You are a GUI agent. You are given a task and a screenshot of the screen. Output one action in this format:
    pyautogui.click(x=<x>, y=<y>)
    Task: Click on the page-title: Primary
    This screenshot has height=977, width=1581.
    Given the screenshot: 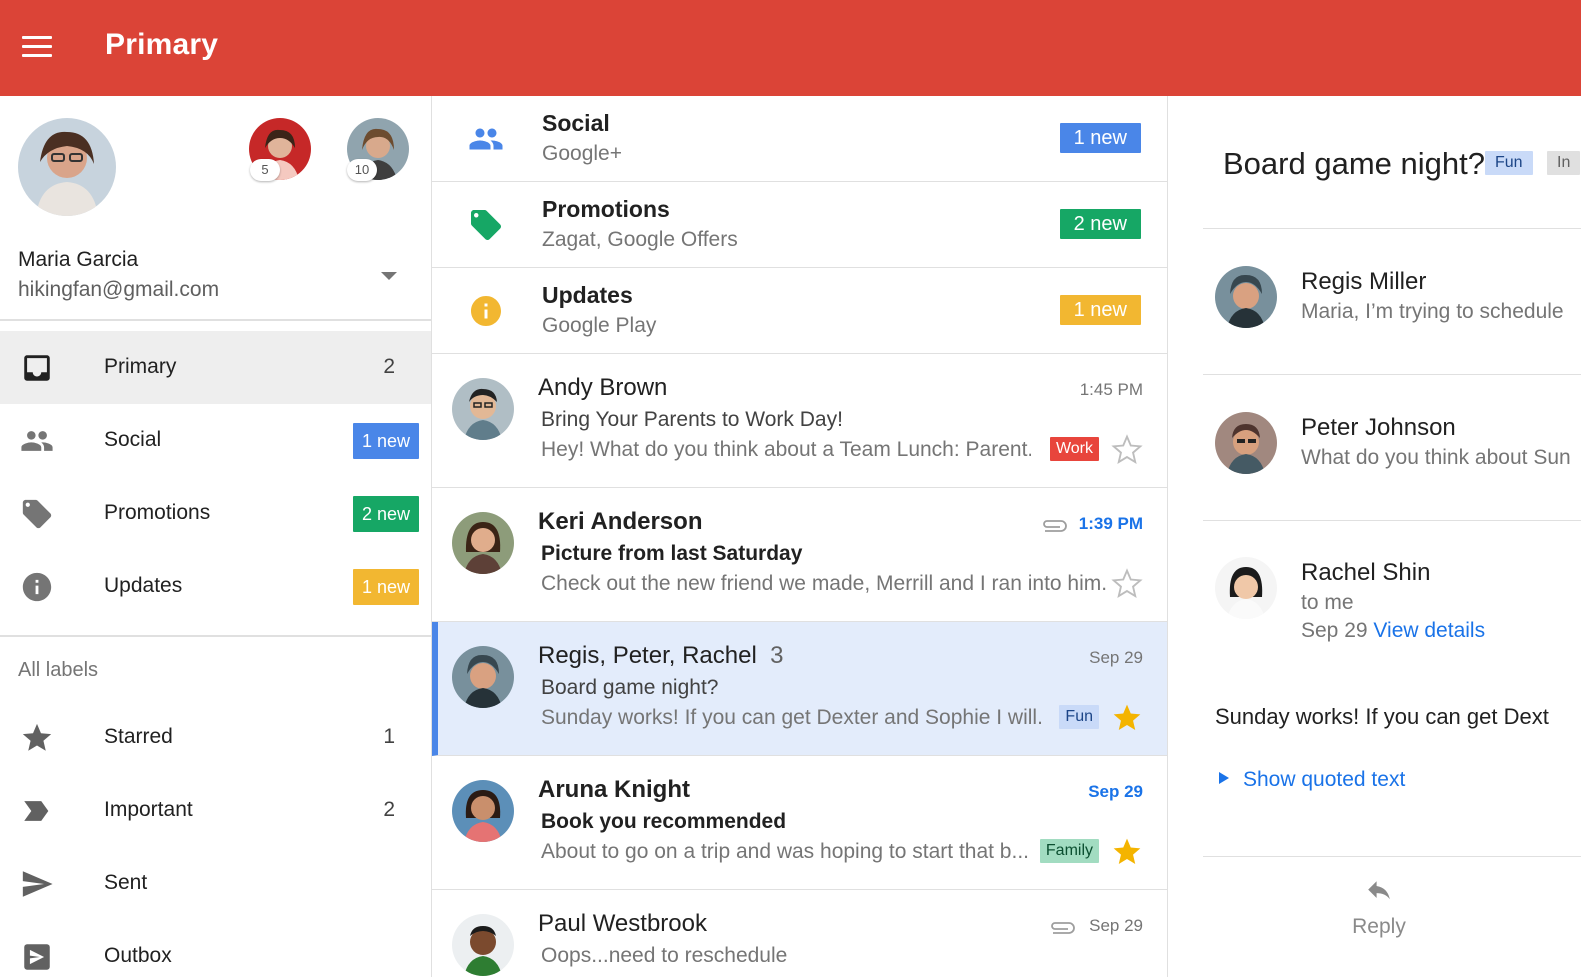 What is the action you would take?
    pyautogui.click(x=162, y=44)
    